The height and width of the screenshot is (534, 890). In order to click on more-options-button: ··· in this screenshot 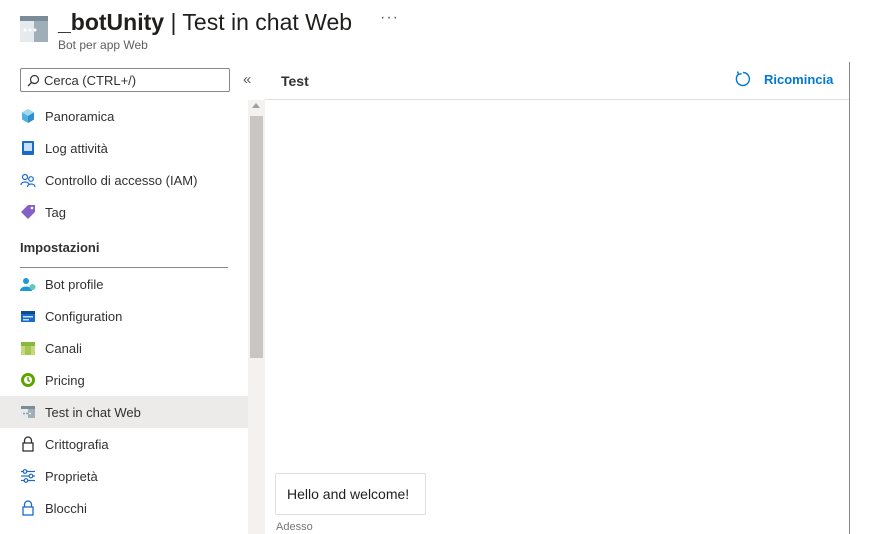, I will do `click(389, 18)`.